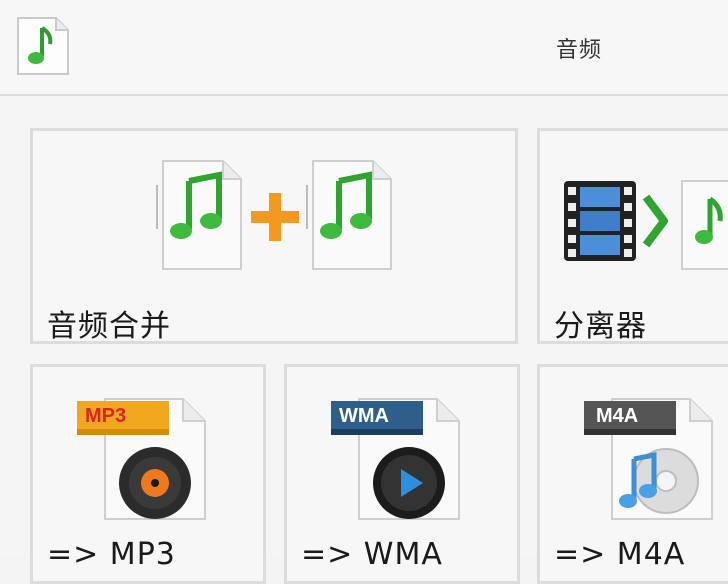 This screenshot has width=728, height=584. I want to click on film-strip-icon, so click(600, 221).